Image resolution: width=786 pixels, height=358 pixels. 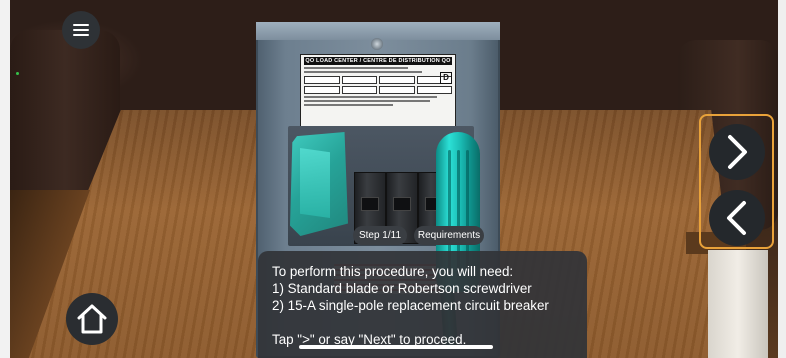 What do you see at coordinates (315, 183) in the screenshot?
I see `ar-breaker-face` at bounding box center [315, 183].